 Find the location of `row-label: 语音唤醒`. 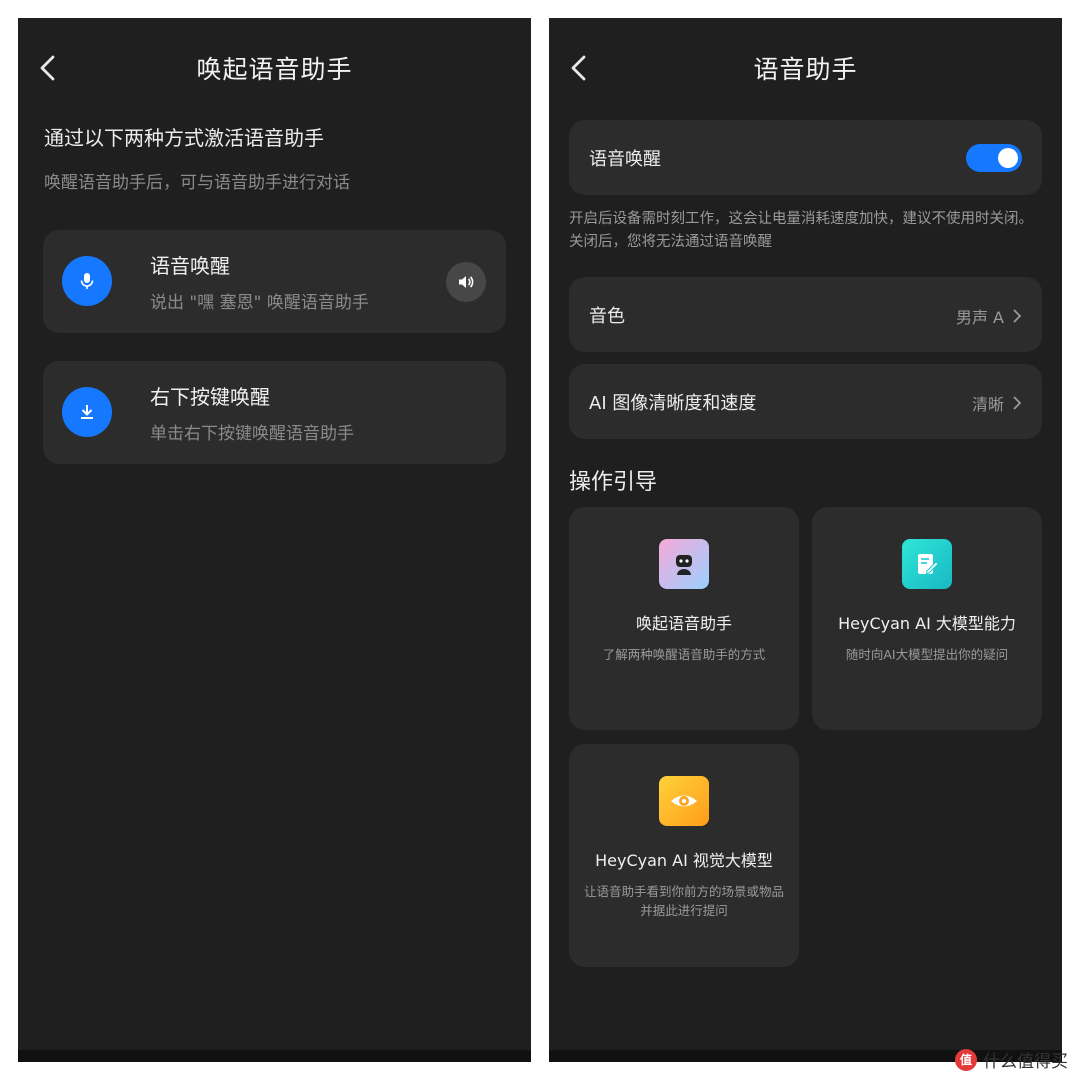

row-label: 语音唤醒 is located at coordinates (625, 159).